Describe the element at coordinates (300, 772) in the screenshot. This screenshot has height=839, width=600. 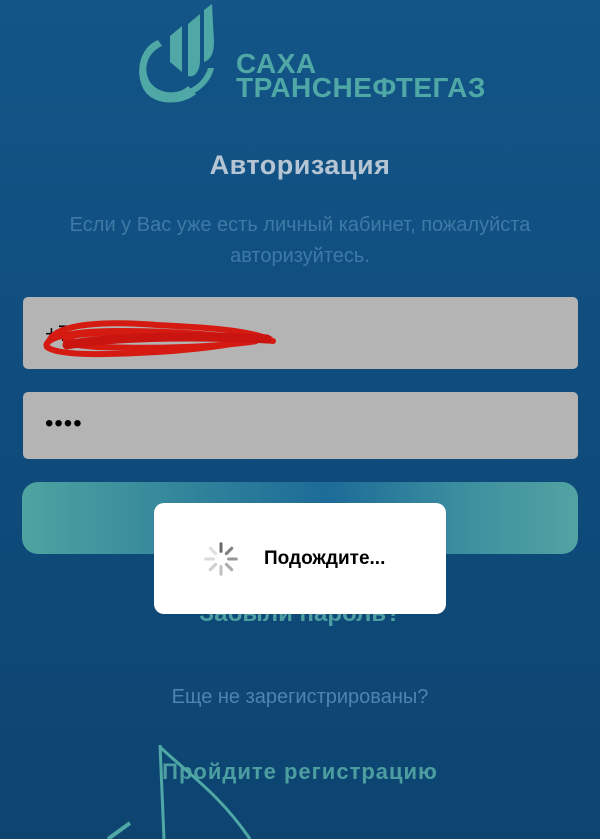
I see `register-link: Пройдите регистрацию` at that location.